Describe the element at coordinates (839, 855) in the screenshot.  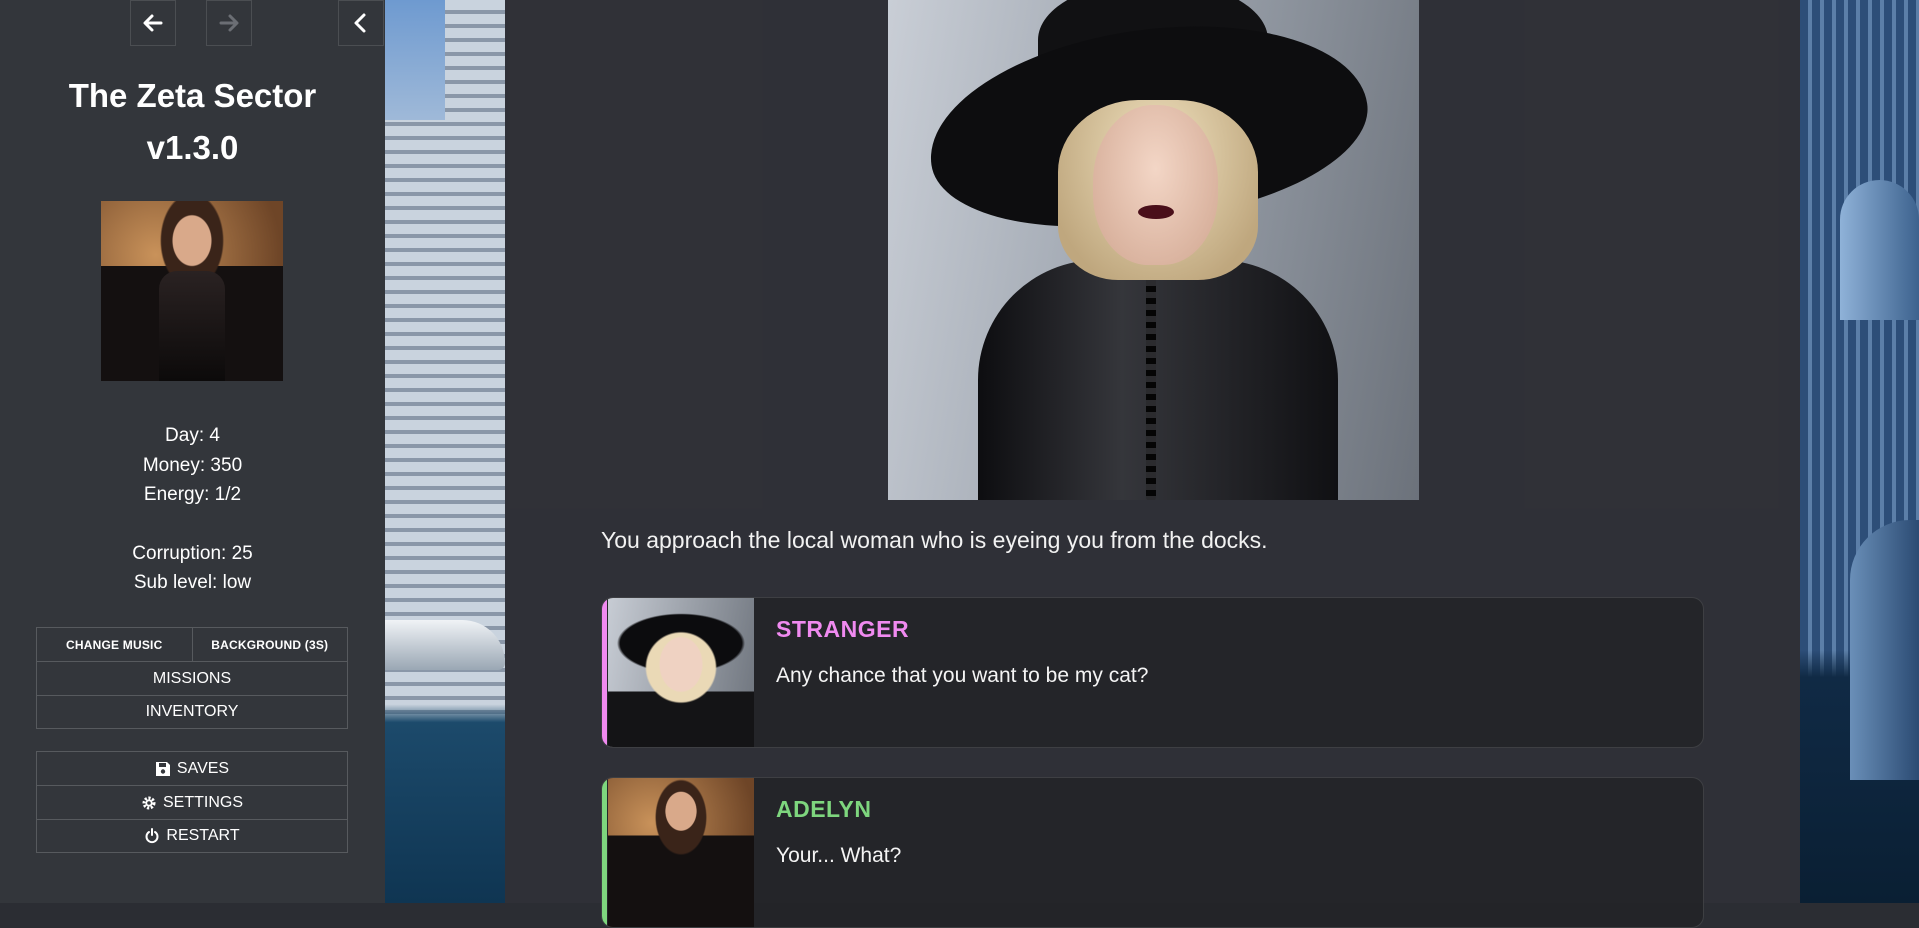
I see `dialog-text: Your... What?` at that location.